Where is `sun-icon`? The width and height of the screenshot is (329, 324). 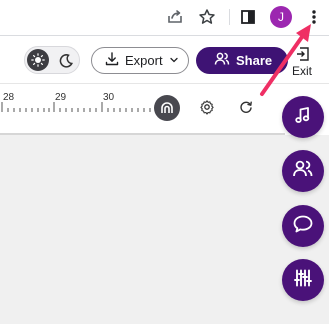
sun-icon is located at coordinates (38, 60).